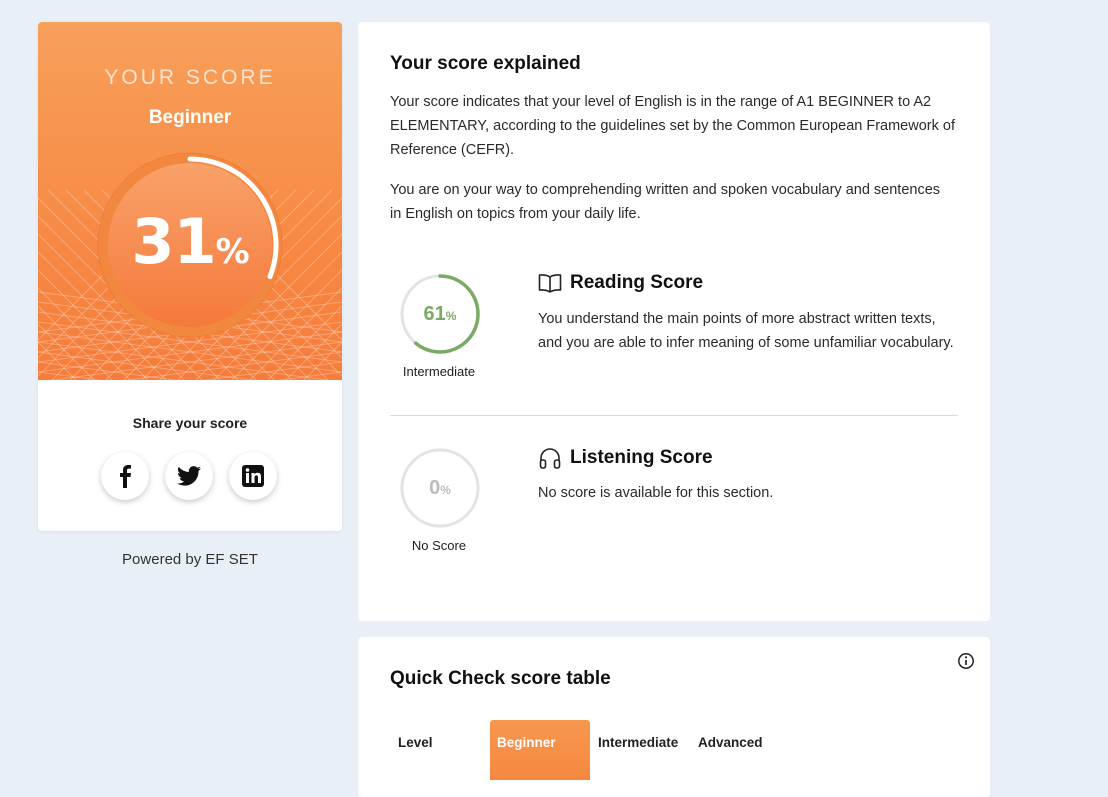 The width and height of the screenshot is (1108, 797). What do you see at coordinates (540, 750) in the screenshot?
I see `table-header-beginner: Beginner` at bounding box center [540, 750].